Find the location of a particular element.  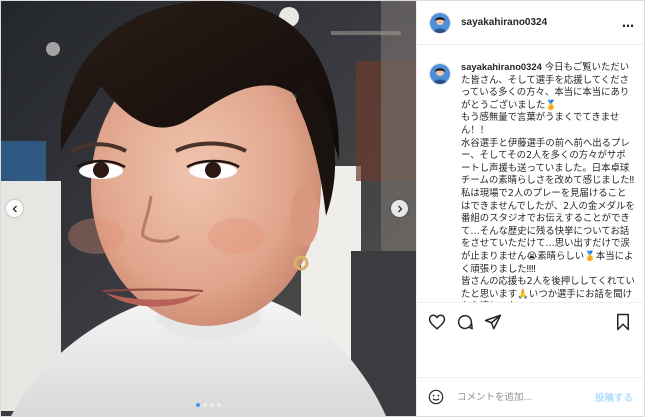

bookmark-icon is located at coordinates (623, 321).